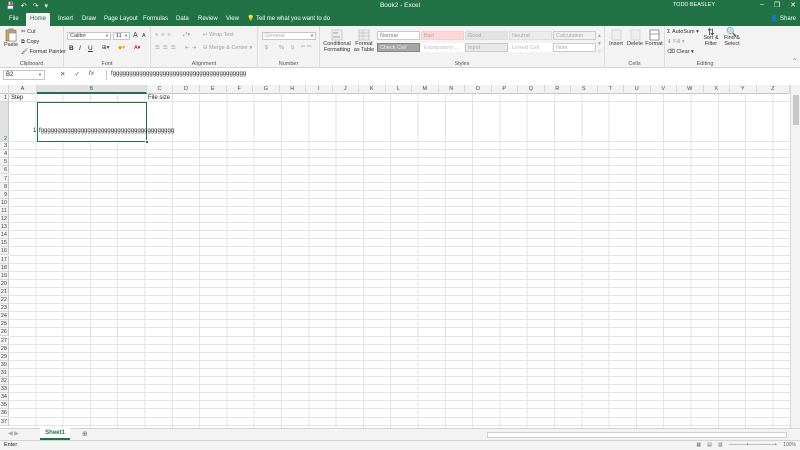 Image resolution: width=800 pixels, height=450 pixels. I want to click on sort-filter-button: ⇅ Sort & Filter, so click(711, 38).